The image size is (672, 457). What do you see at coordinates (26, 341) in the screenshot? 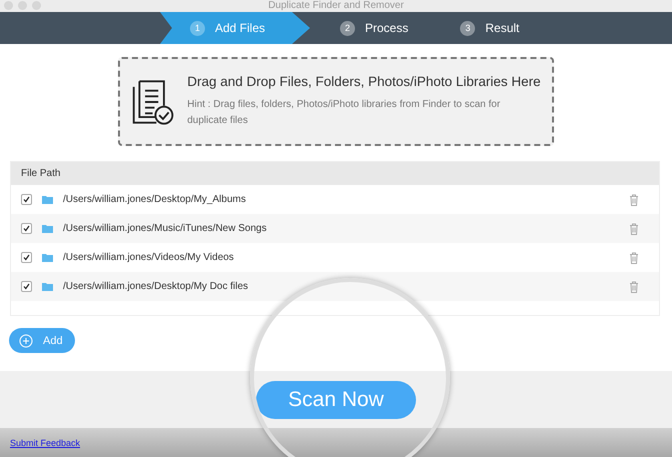
I see `plus-icon` at bounding box center [26, 341].